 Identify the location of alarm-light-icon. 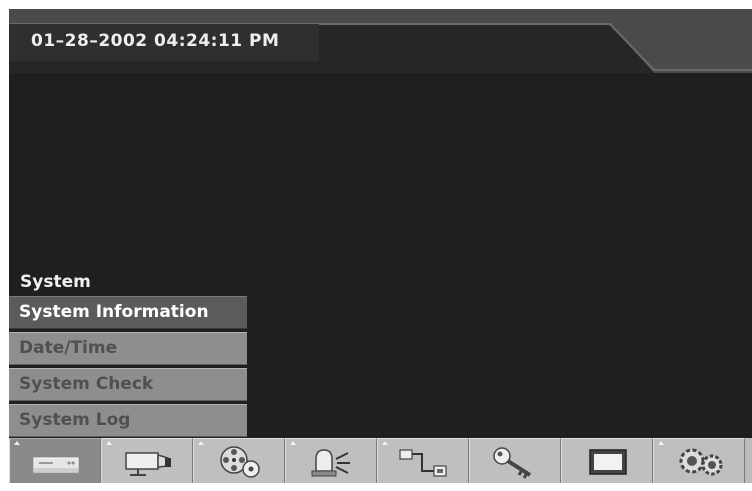
(330, 463).